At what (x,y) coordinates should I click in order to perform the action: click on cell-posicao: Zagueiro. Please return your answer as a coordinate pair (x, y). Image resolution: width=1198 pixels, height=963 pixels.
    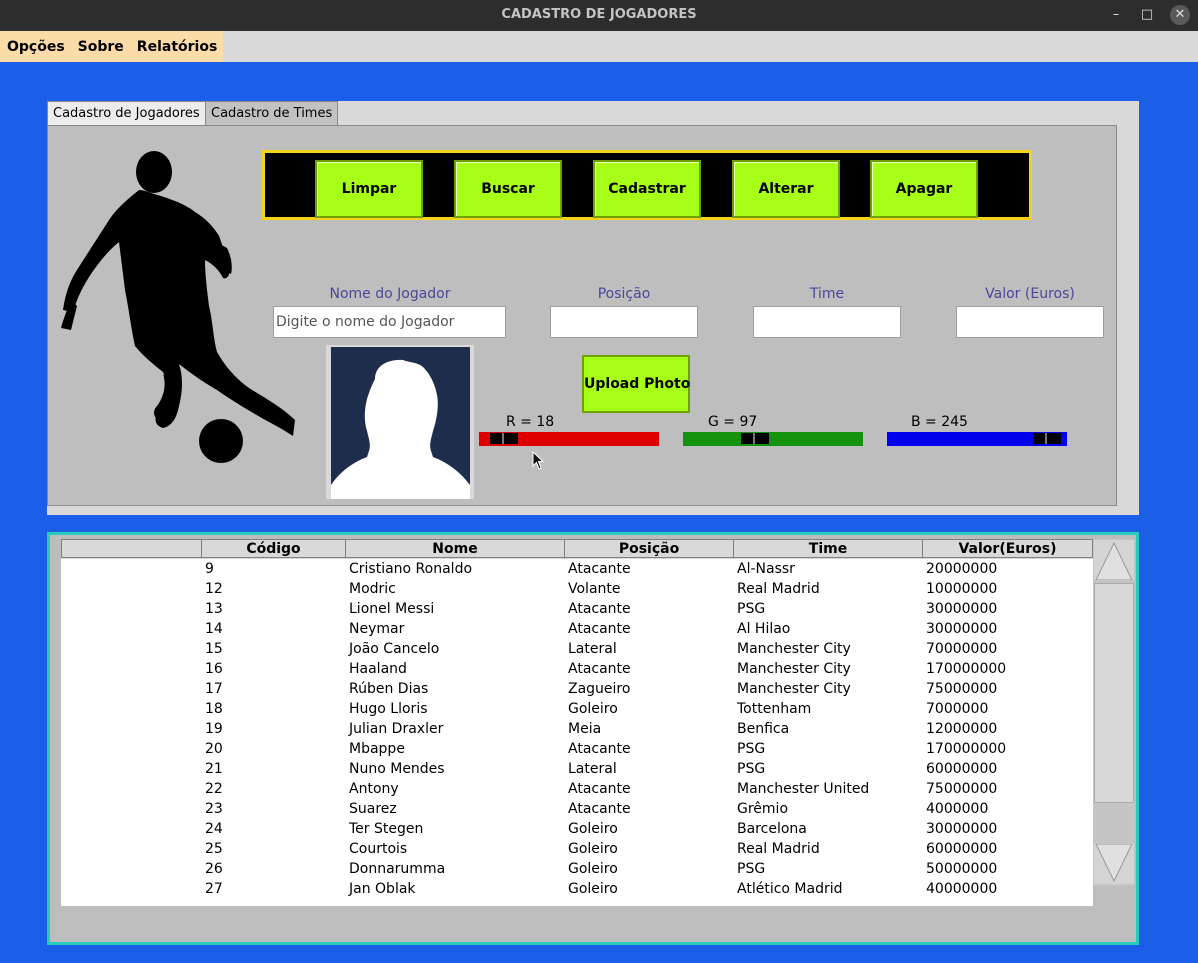
    Looking at the image, I should click on (599, 689).